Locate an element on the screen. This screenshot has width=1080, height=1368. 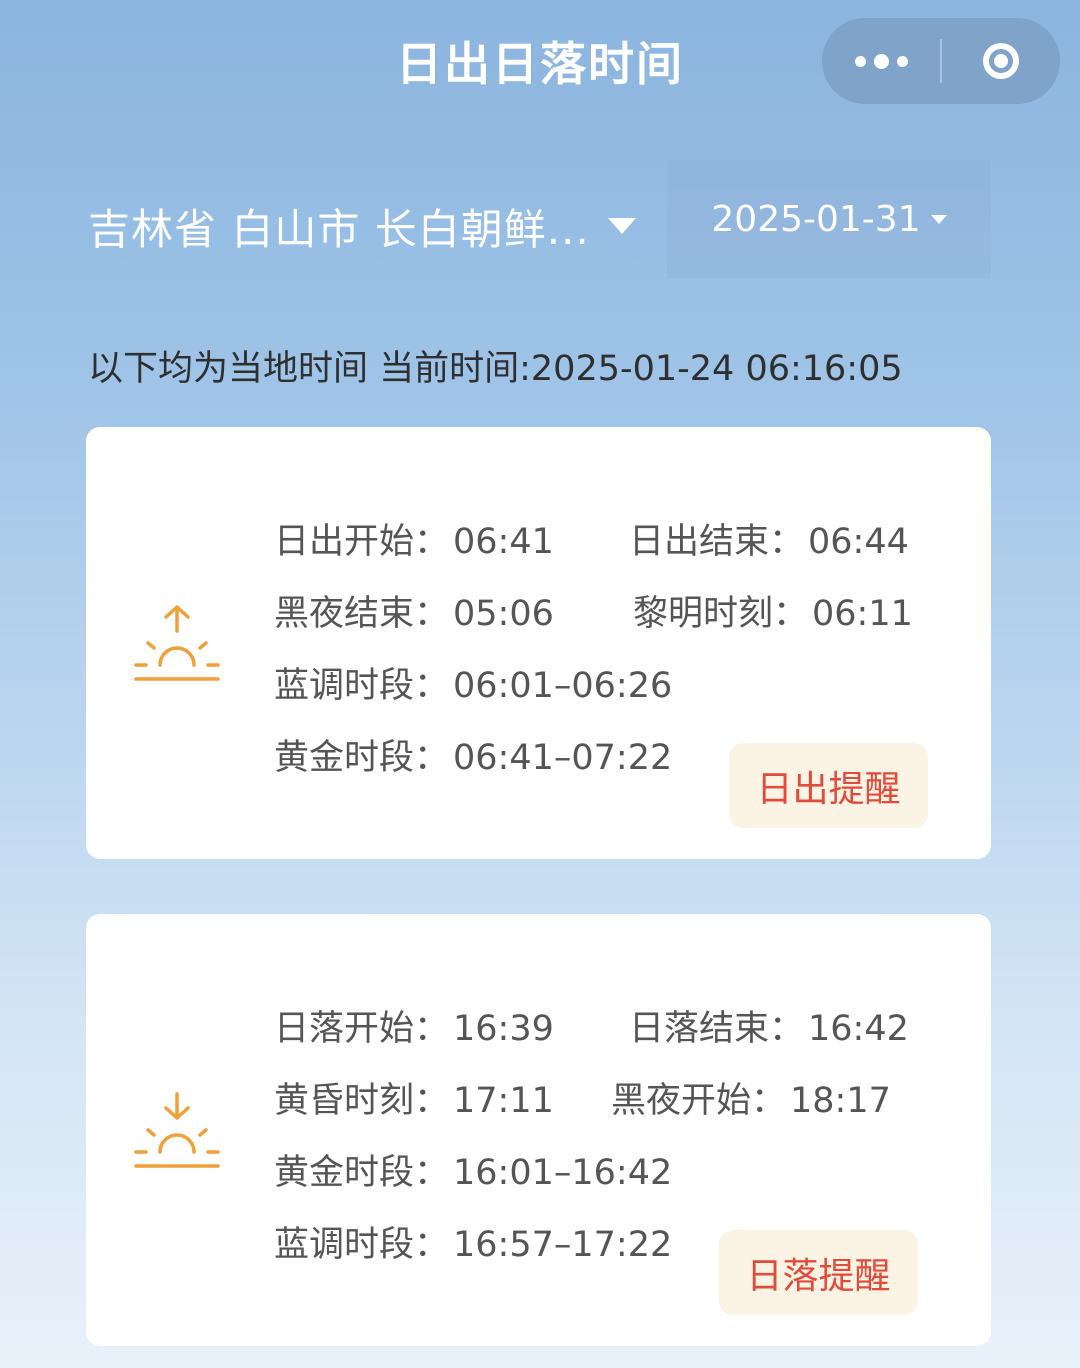
record-circle-icon is located at coordinates (1001, 61).